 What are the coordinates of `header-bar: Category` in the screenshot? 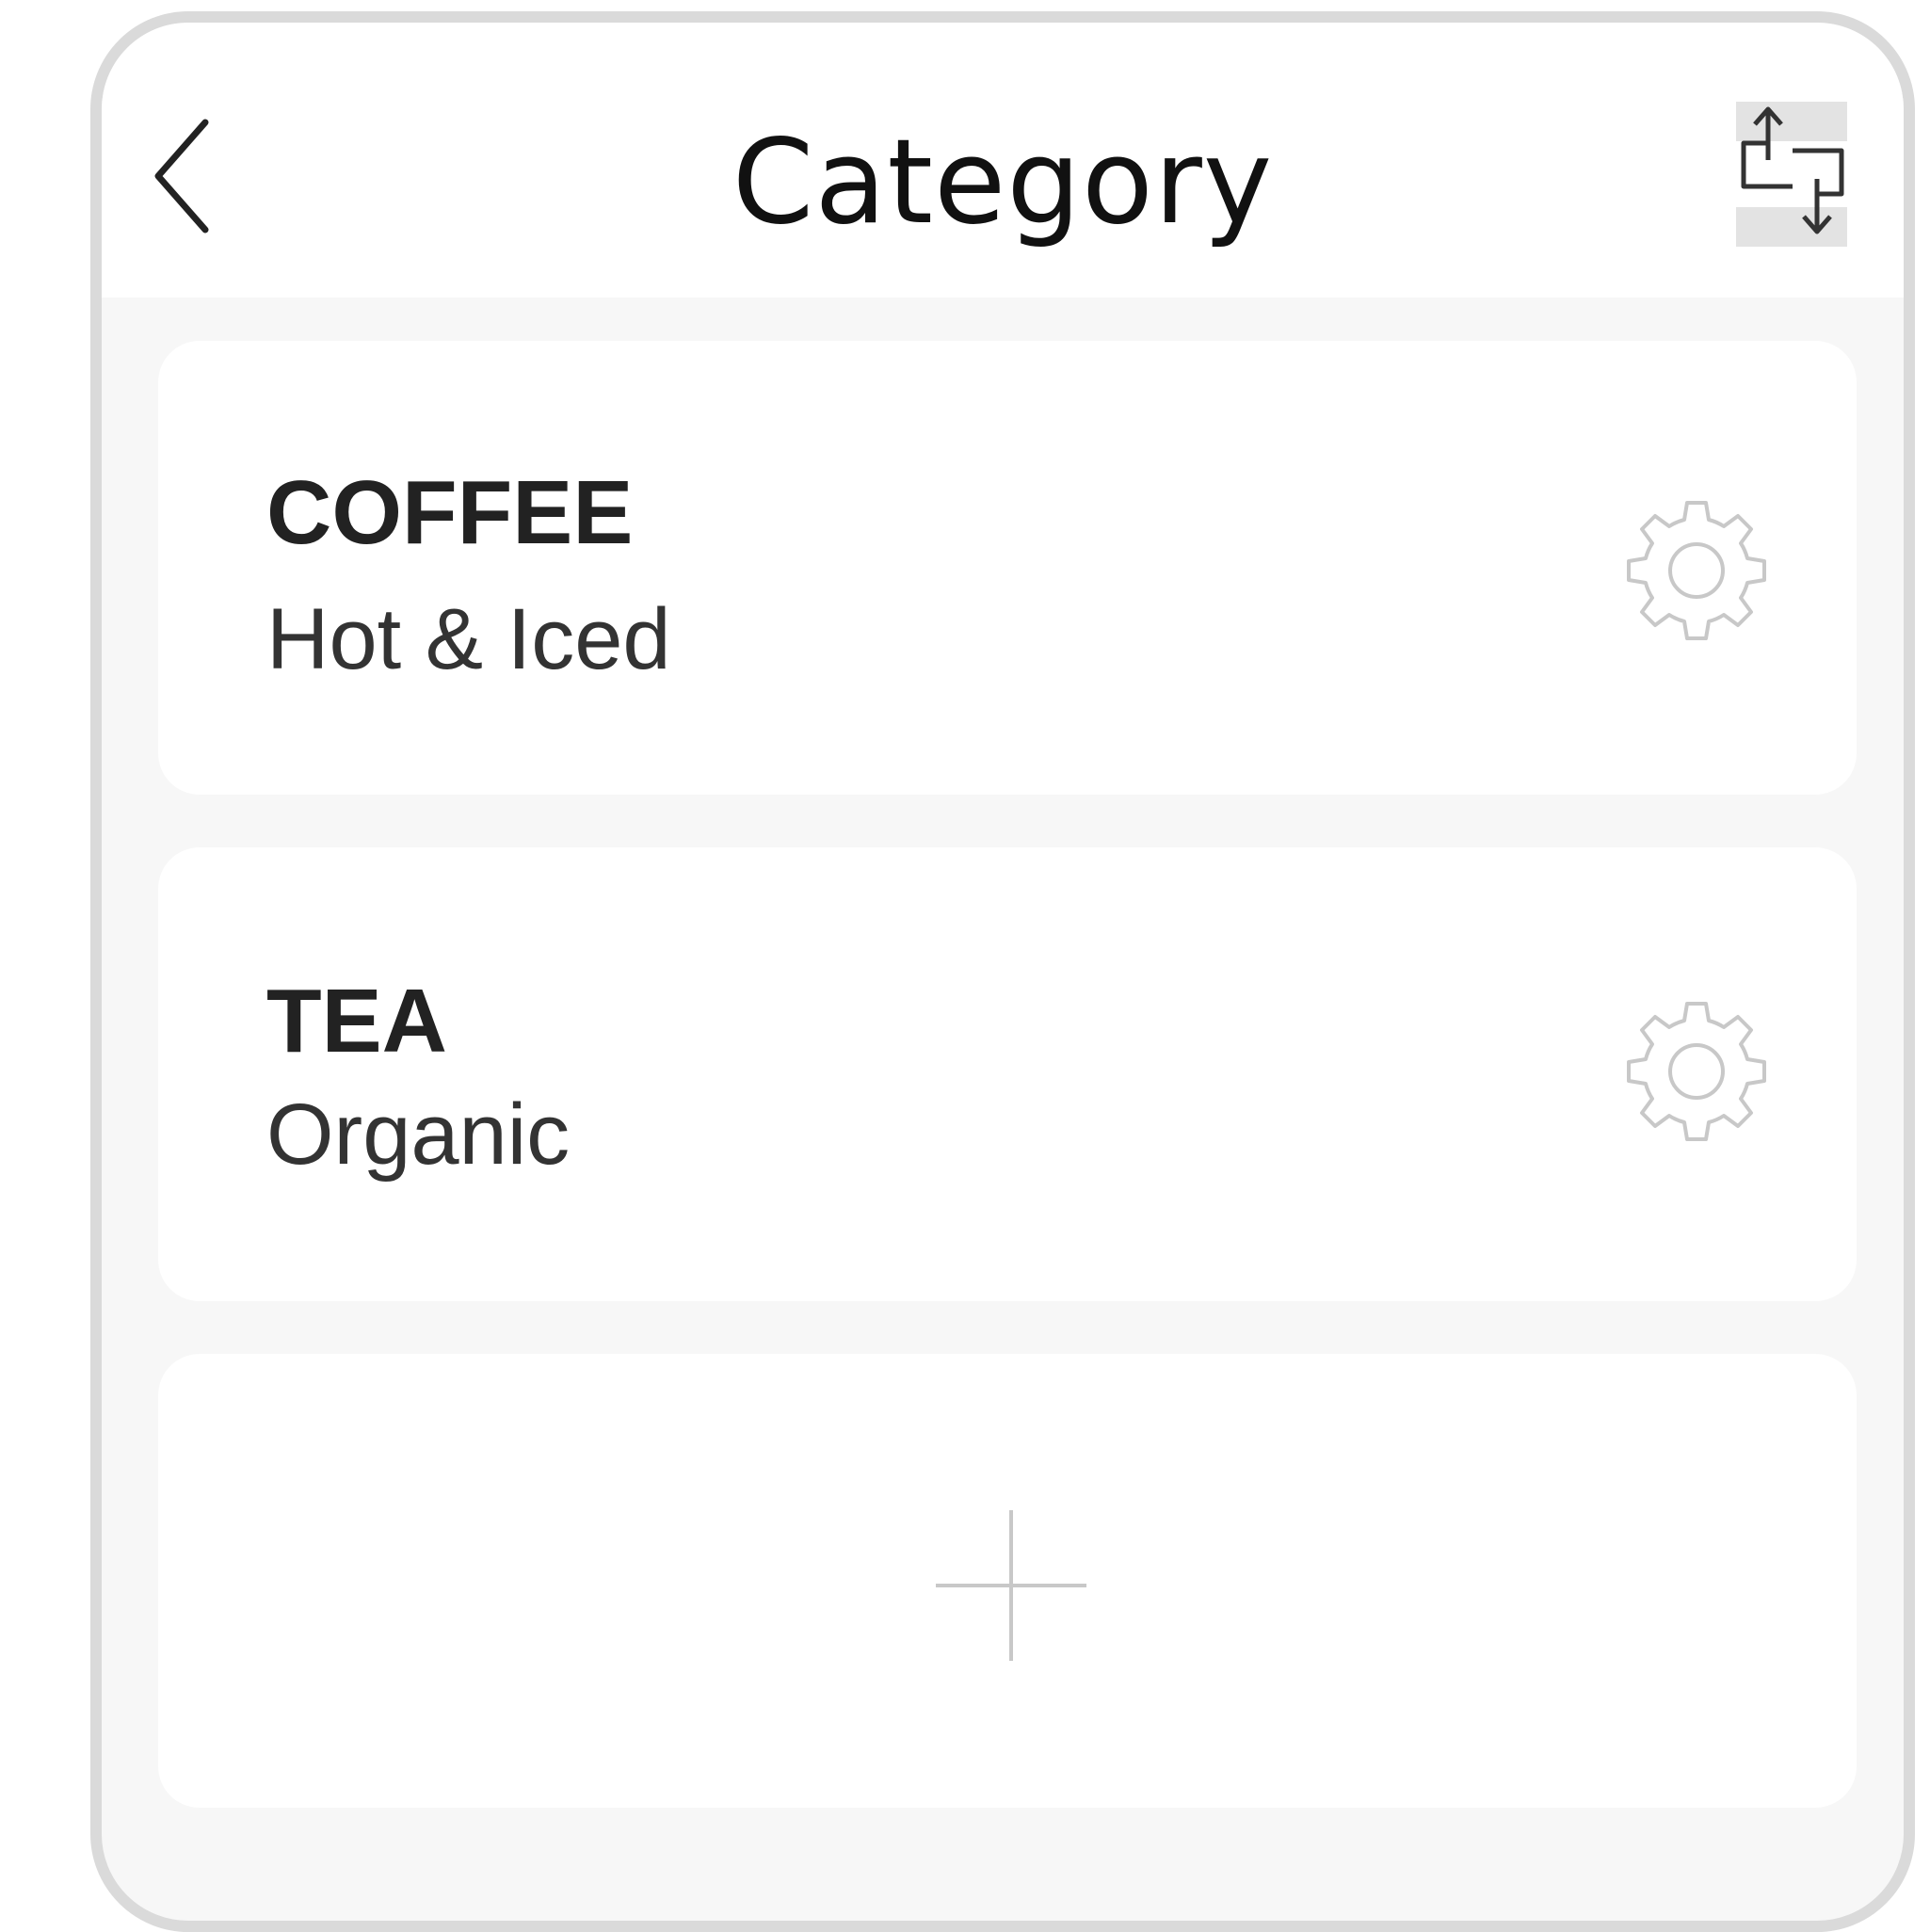 It's located at (1003, 160).